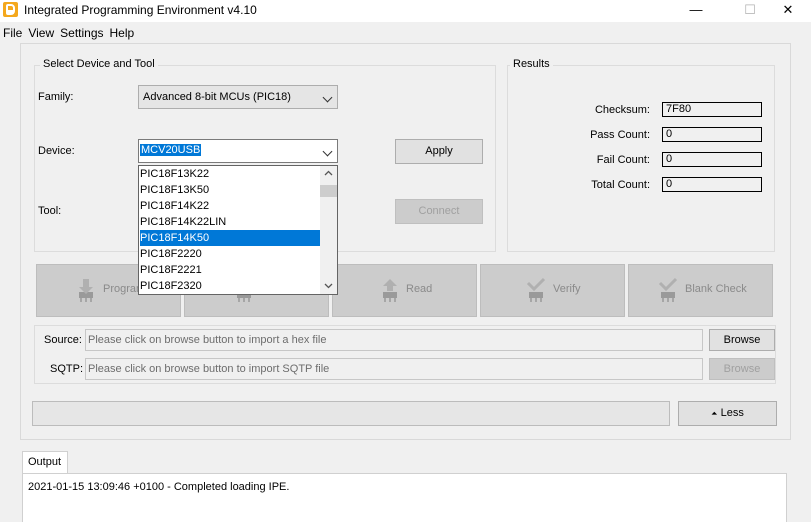 Image resolution: width=811 pixels, height=522 pixels. What do you see at coordinates (230, 190) in the screenshot?
I see `list-item: PIC18F13K50` at bounding box center [230, 190].